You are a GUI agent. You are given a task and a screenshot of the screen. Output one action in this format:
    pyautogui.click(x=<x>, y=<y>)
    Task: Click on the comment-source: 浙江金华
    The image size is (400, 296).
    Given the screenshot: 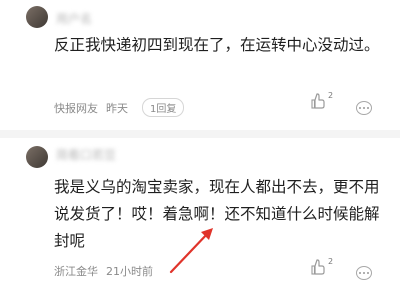 What is the action you would take?
    pyautogui.click(x=76, y=271)
    